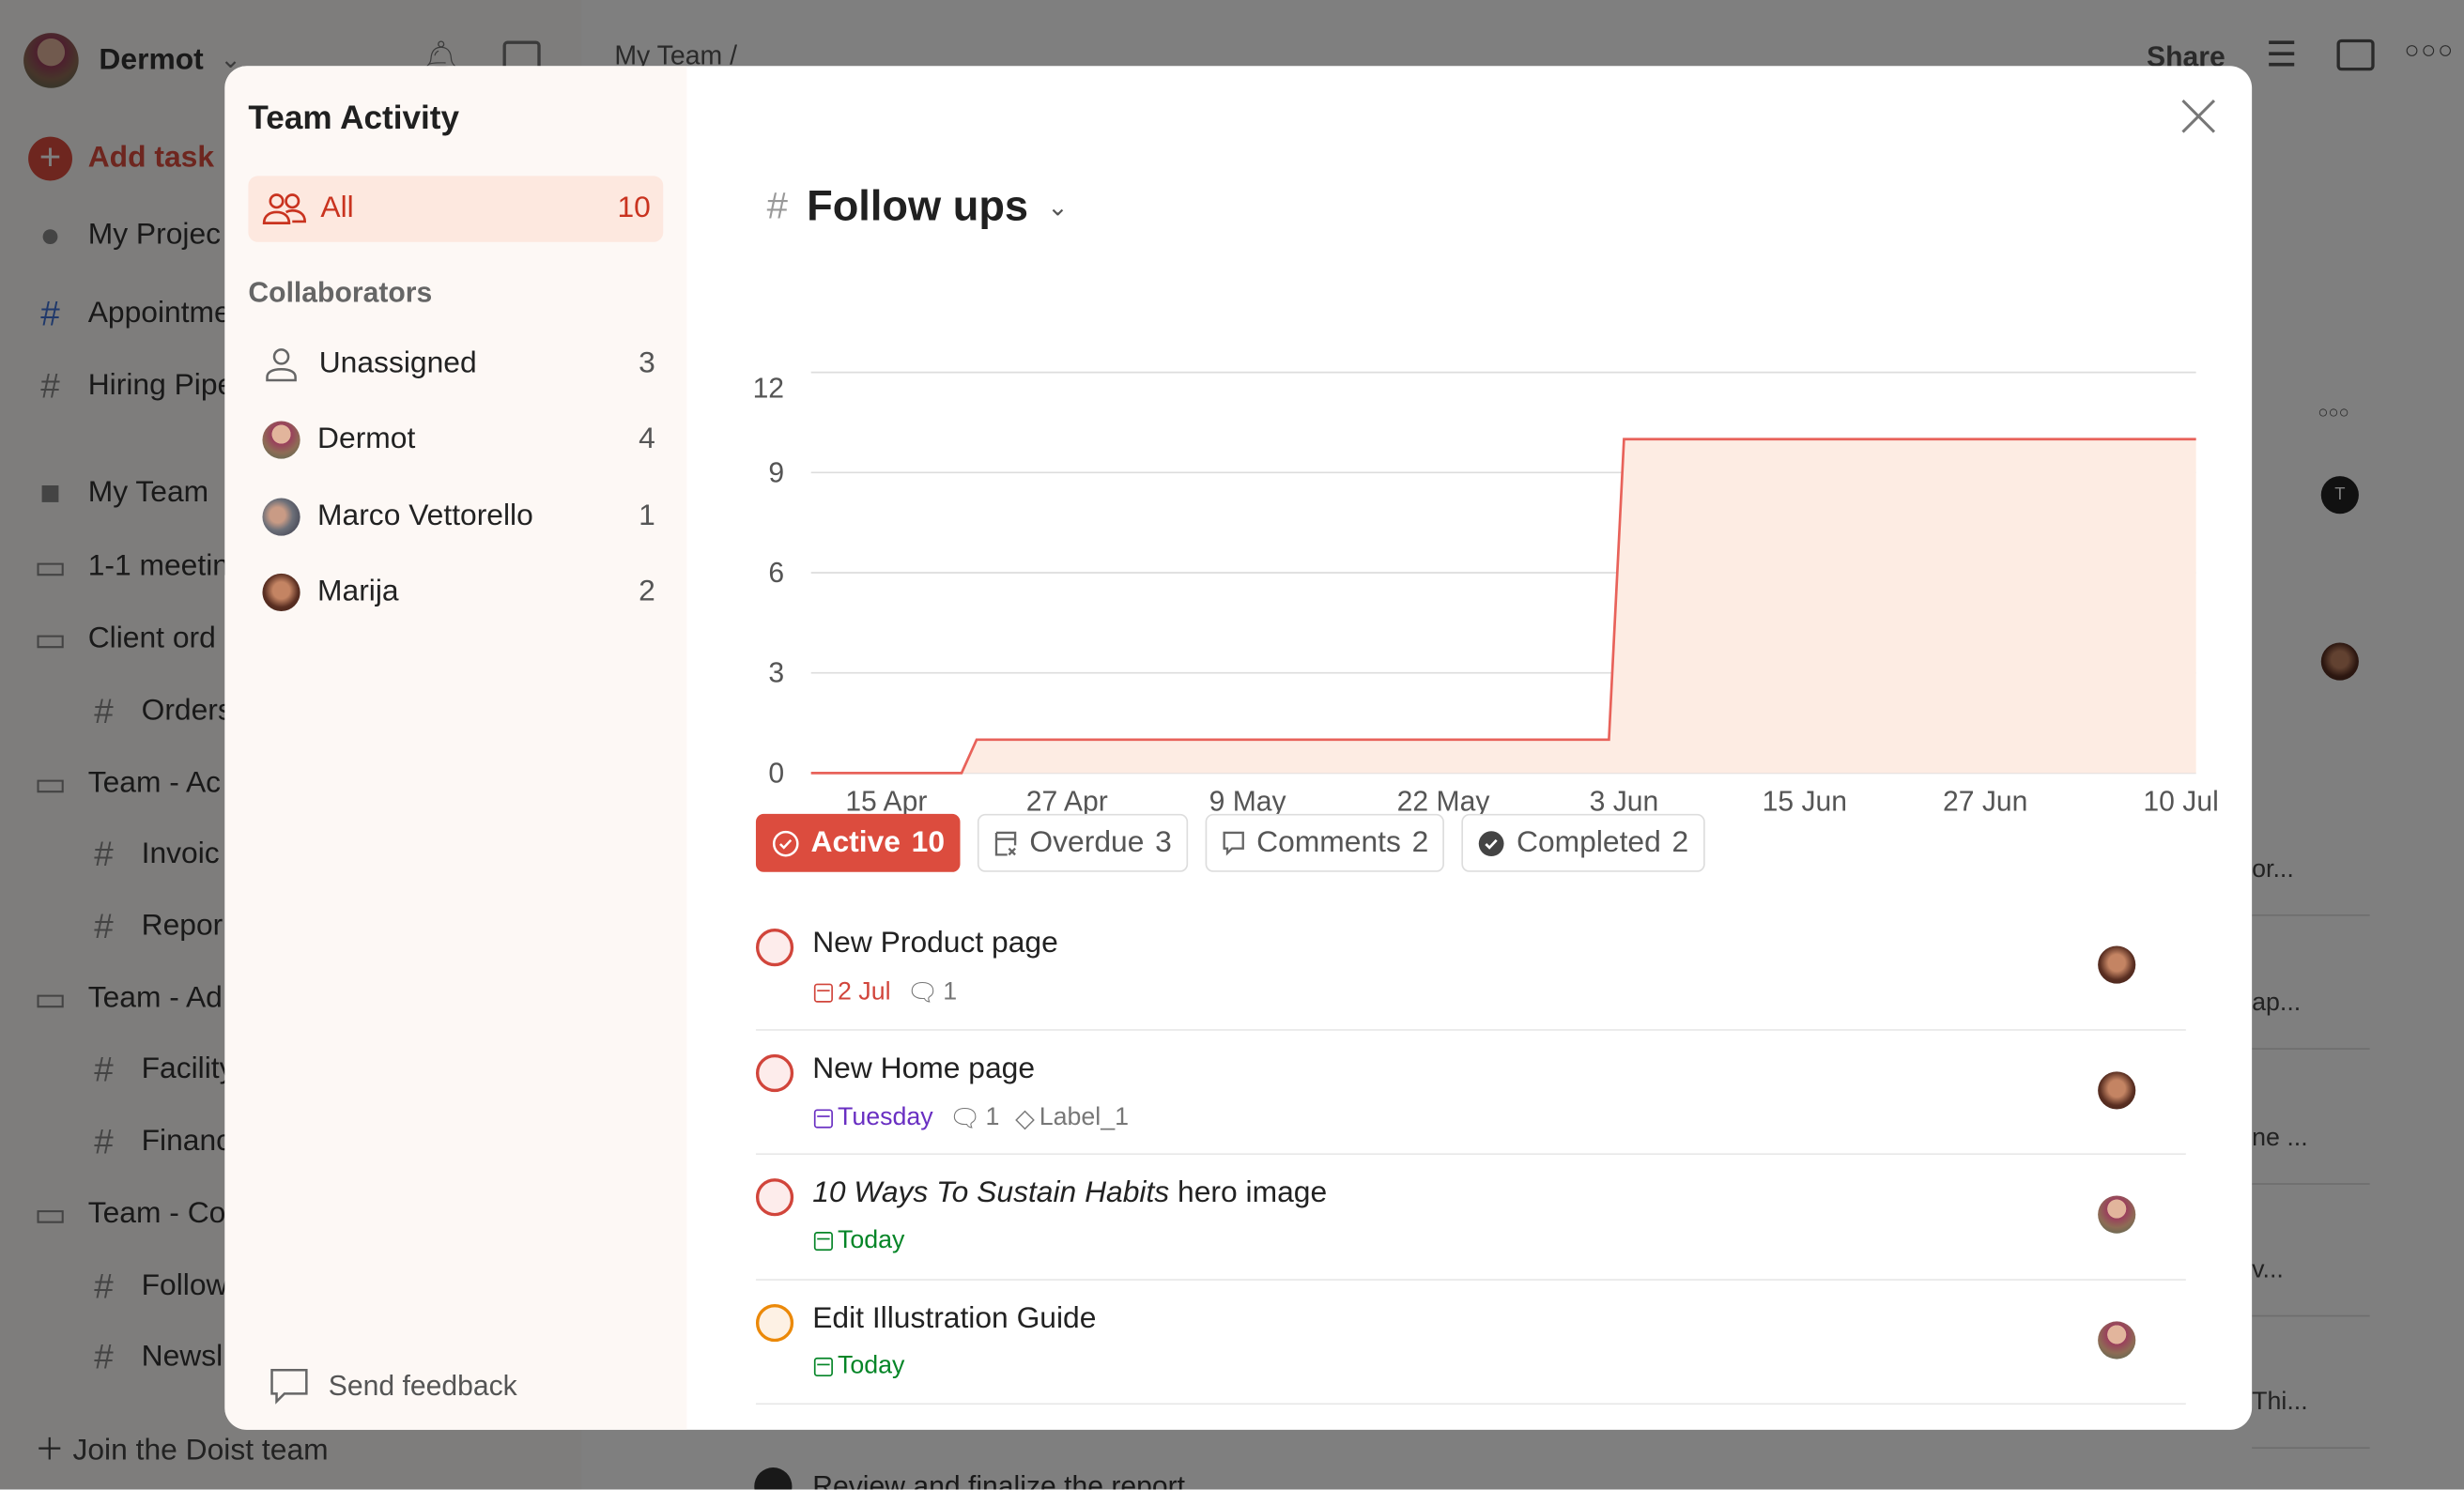 This screenshot has height=1490, width=2464. Describe the element at coordinates (2199, 116) in the screenshot. I see `close-icon` at that location.